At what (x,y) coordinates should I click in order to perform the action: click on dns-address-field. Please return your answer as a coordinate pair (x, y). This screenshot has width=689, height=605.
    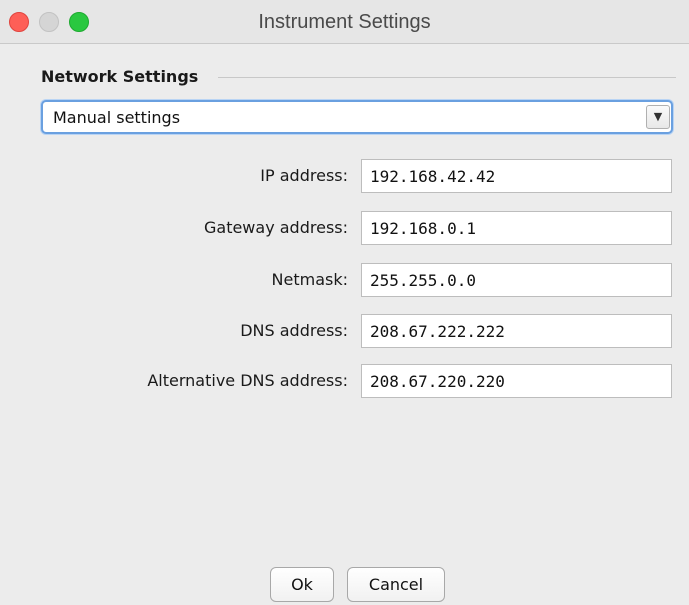
    Looking at the image, I should click on (516, 331).